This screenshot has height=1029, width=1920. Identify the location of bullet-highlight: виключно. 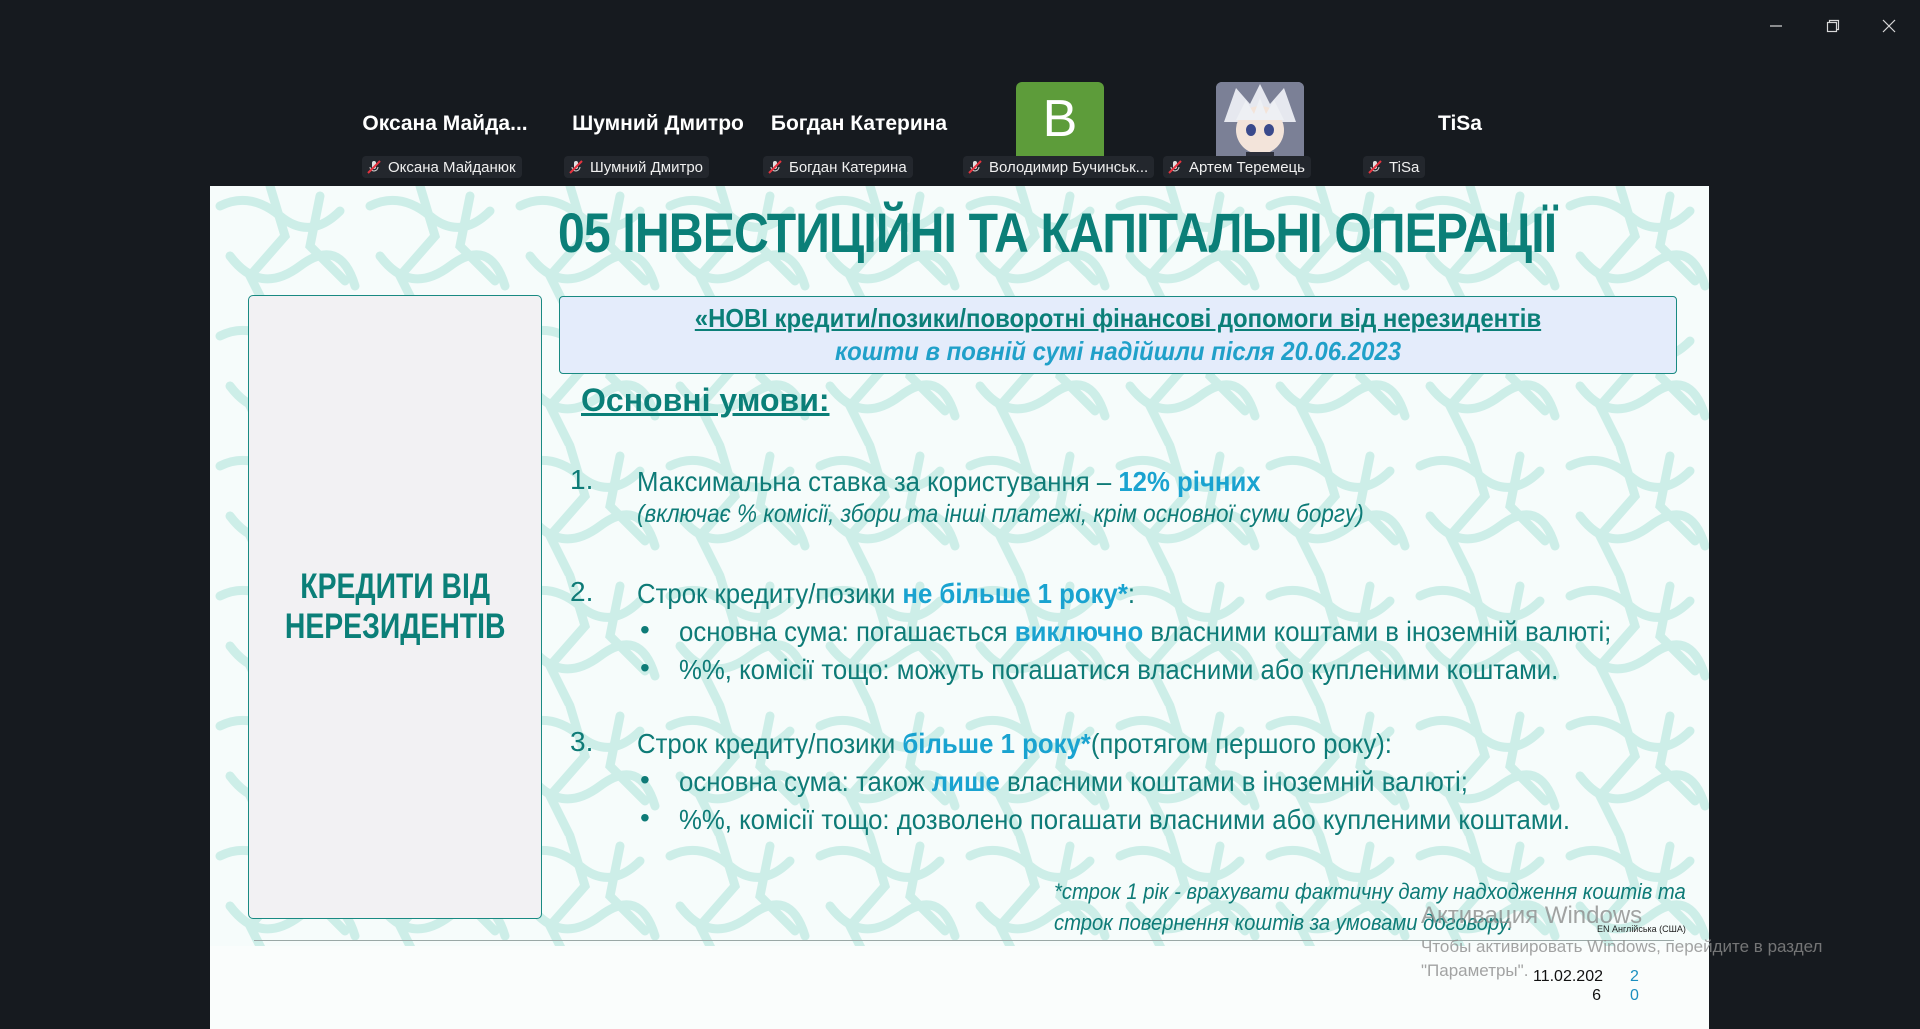
(1079, 631).